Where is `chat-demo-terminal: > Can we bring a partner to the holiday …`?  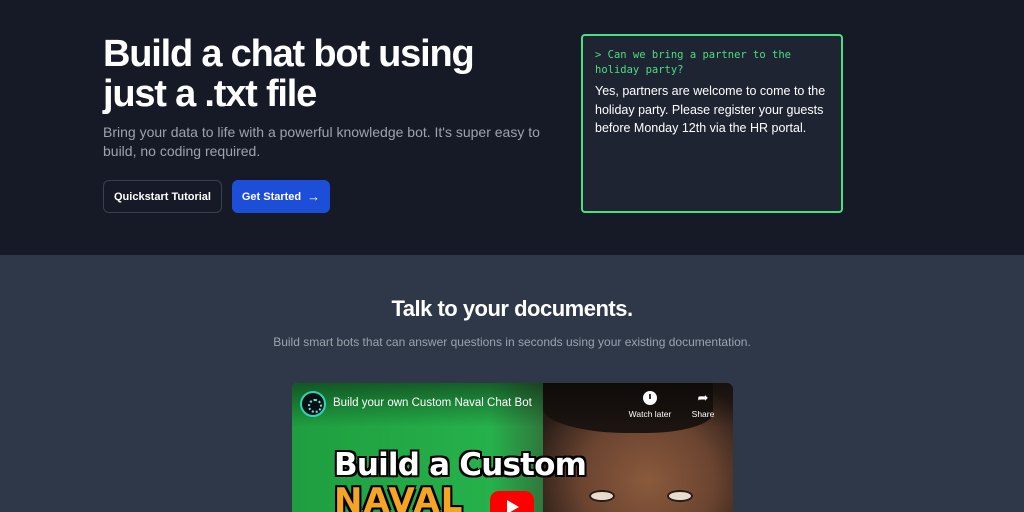 chat-demo-terminal: > Can we bring a partner to the holiday … is located at coordinates (712, 123).